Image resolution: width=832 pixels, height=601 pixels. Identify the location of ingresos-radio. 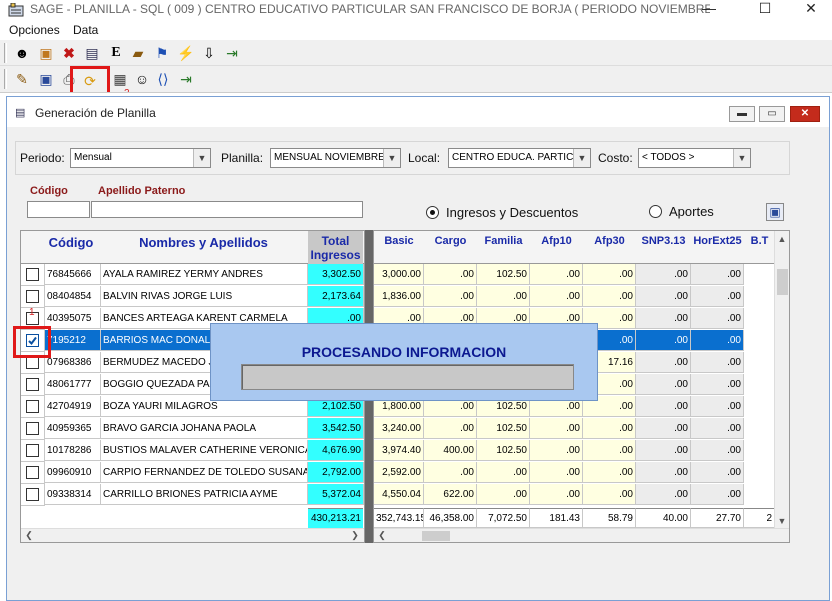
(432, 212).